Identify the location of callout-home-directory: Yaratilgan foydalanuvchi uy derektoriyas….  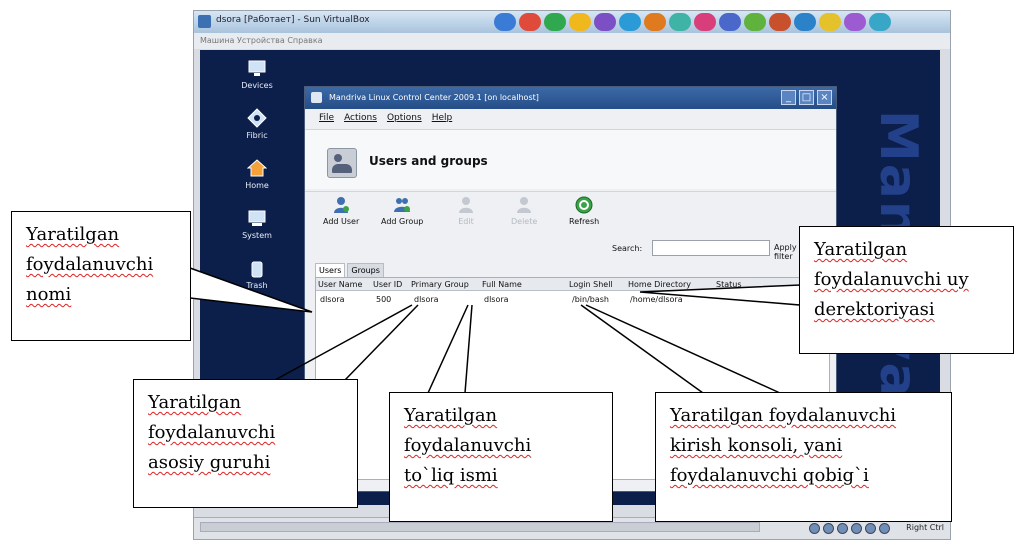
(906, 290).